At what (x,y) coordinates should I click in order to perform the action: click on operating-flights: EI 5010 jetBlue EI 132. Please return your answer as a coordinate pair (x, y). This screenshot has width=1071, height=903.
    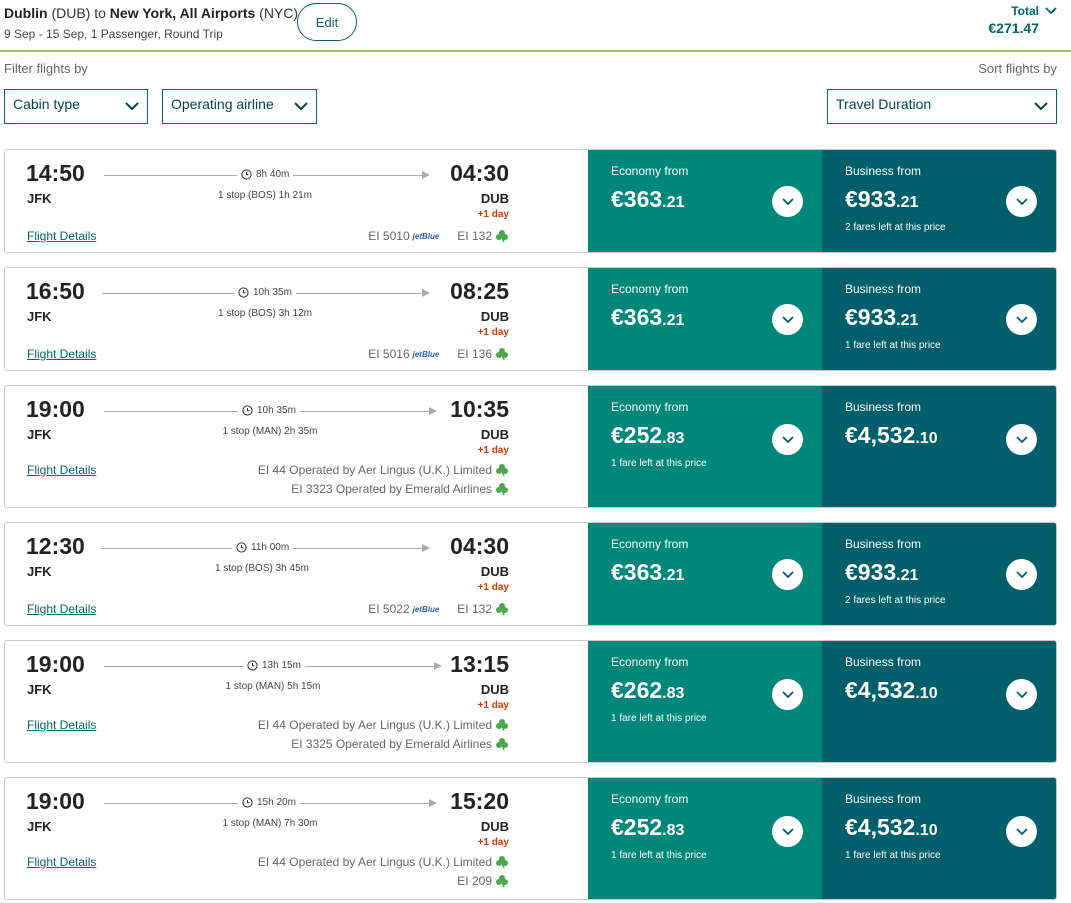
    Looking at the image, I should click on (438, 236).